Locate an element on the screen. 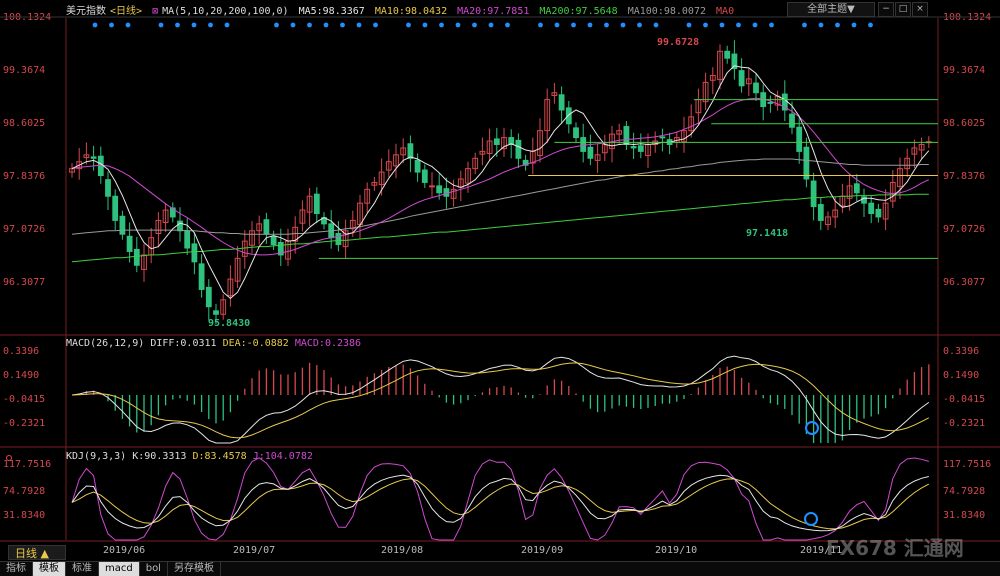  kdj-cross-circle is located at coordinates (811, 519).